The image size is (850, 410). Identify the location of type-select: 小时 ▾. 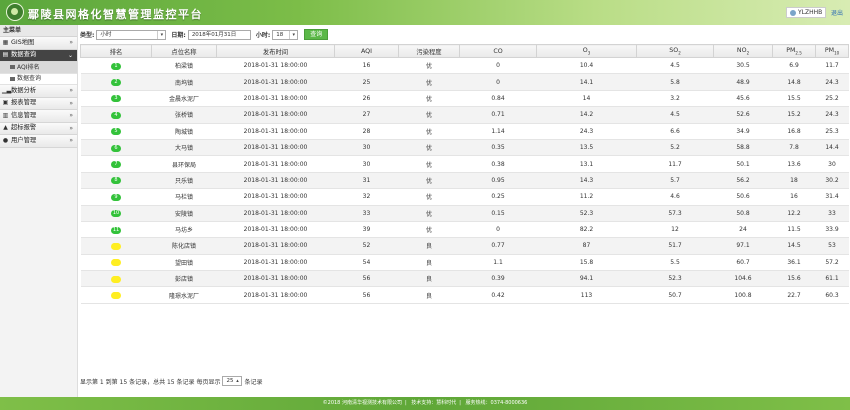
(131, 34).